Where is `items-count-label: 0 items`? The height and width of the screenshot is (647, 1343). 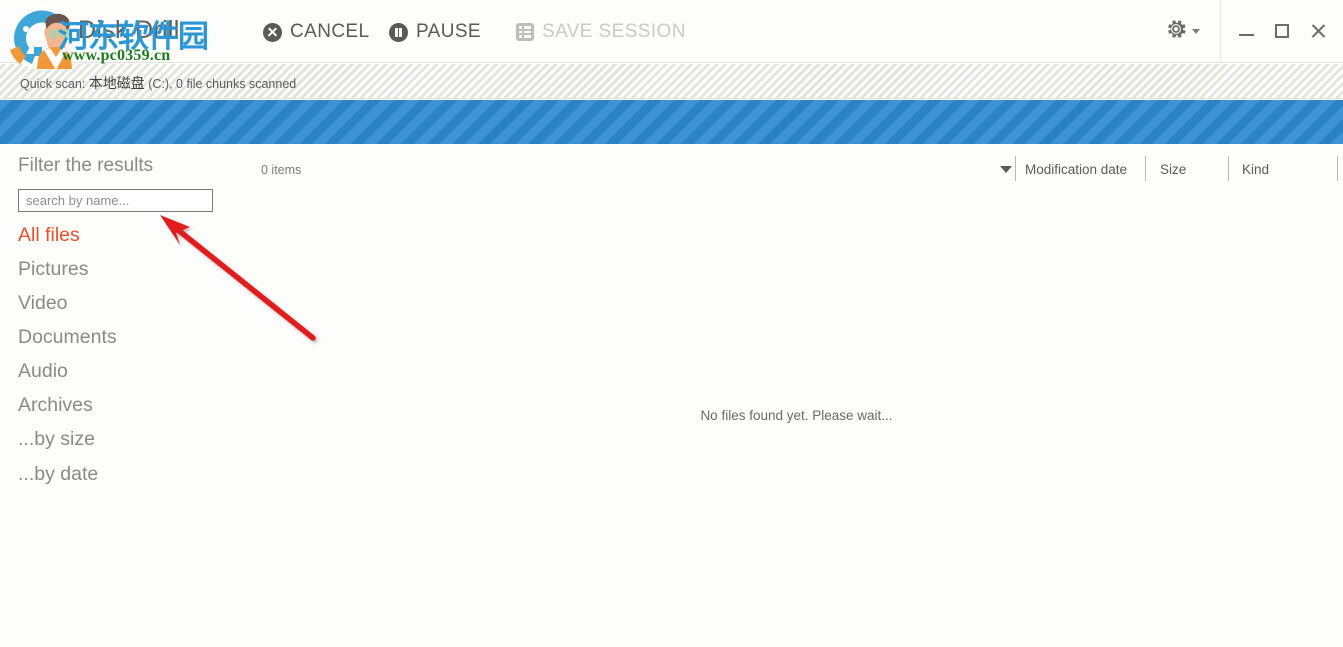
items-count-label: 0 items is located at coordinates (281, 170).